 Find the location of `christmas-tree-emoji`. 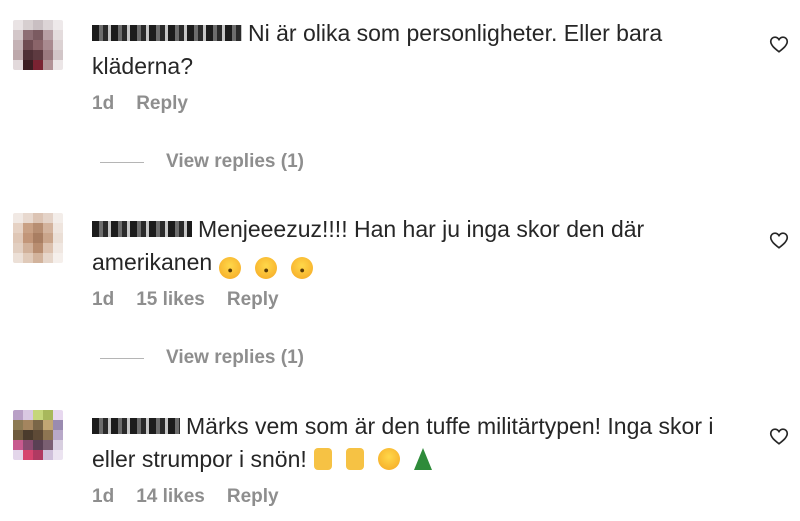

christmas-tree-emoji is located at coordinates (422, 459).